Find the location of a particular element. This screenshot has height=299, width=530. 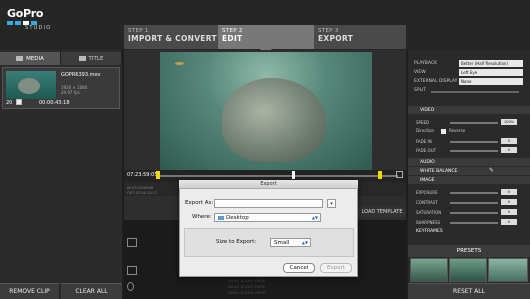

in-point-handle is located at coordinates (158, 175).